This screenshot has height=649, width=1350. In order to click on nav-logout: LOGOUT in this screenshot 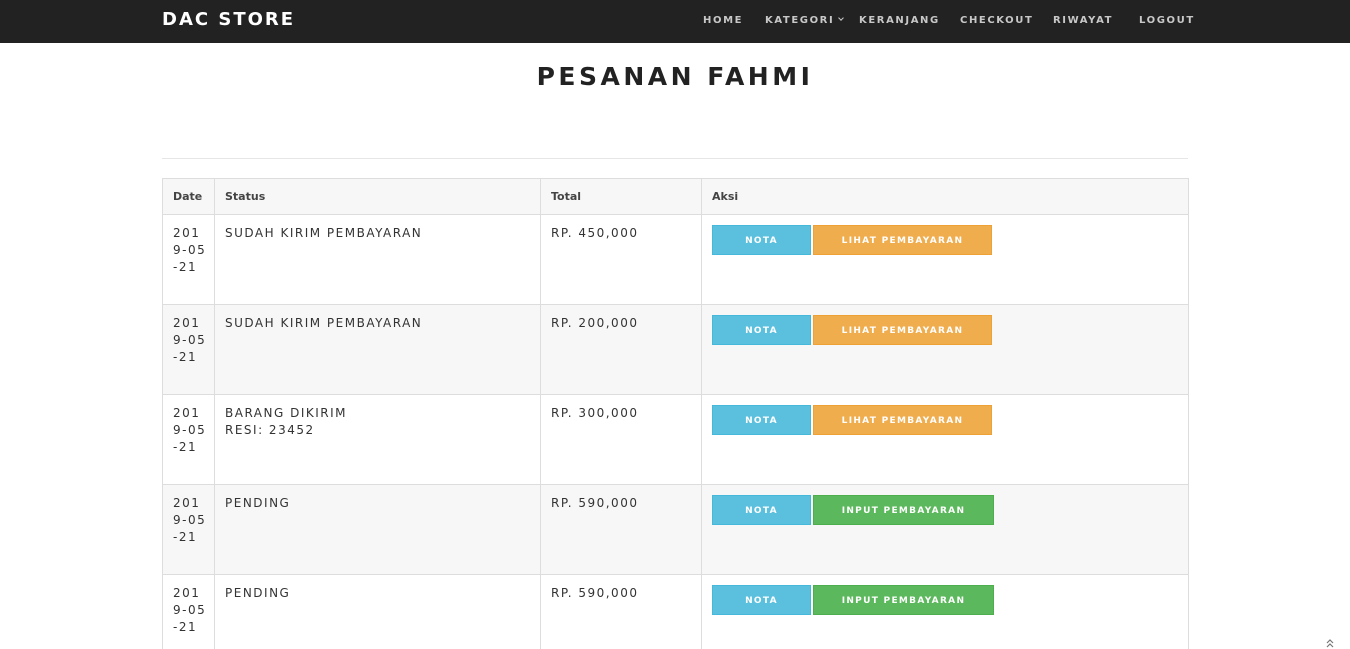, I will do `click(1167, 20)`.